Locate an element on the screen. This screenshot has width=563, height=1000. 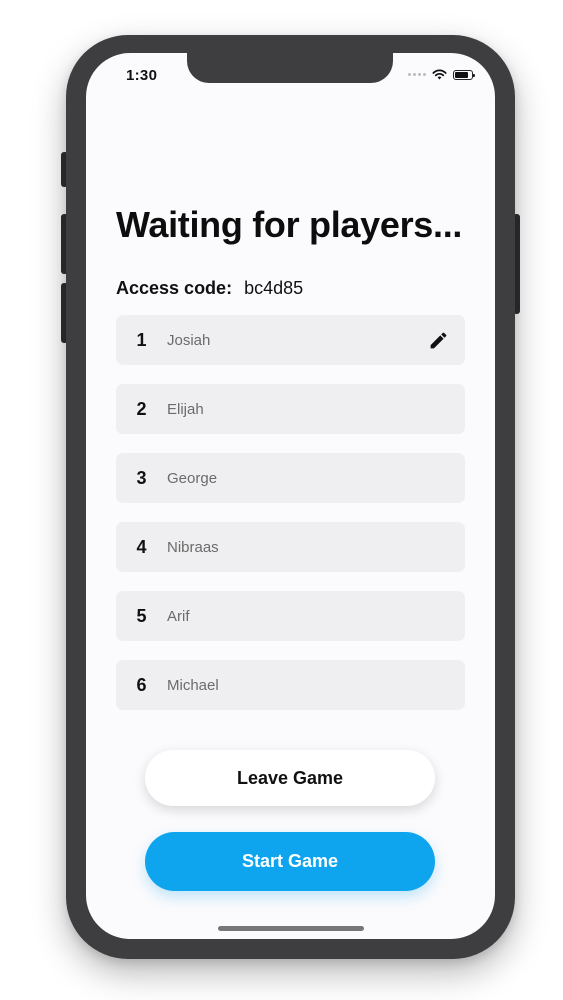
access-code: Access code: bc4d85 is located at coordinates (209, 288).